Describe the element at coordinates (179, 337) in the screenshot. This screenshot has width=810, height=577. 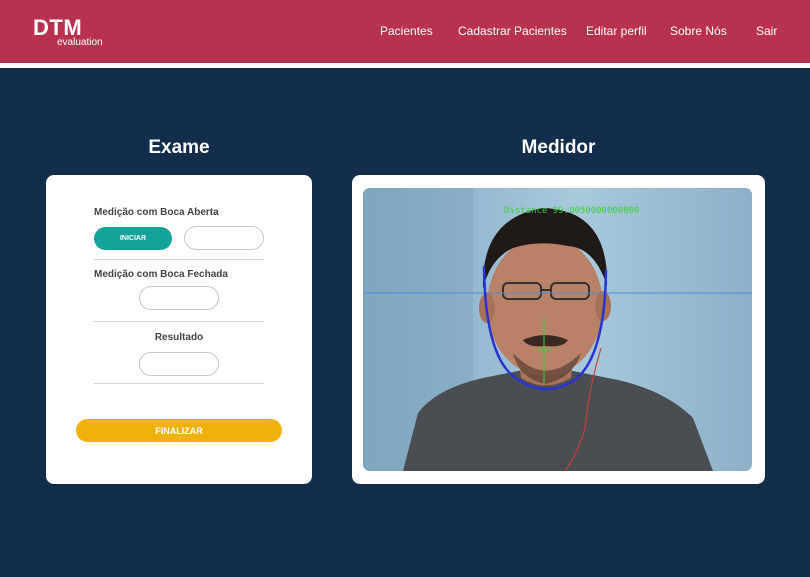
I see `result-label: Resultado` at that location.